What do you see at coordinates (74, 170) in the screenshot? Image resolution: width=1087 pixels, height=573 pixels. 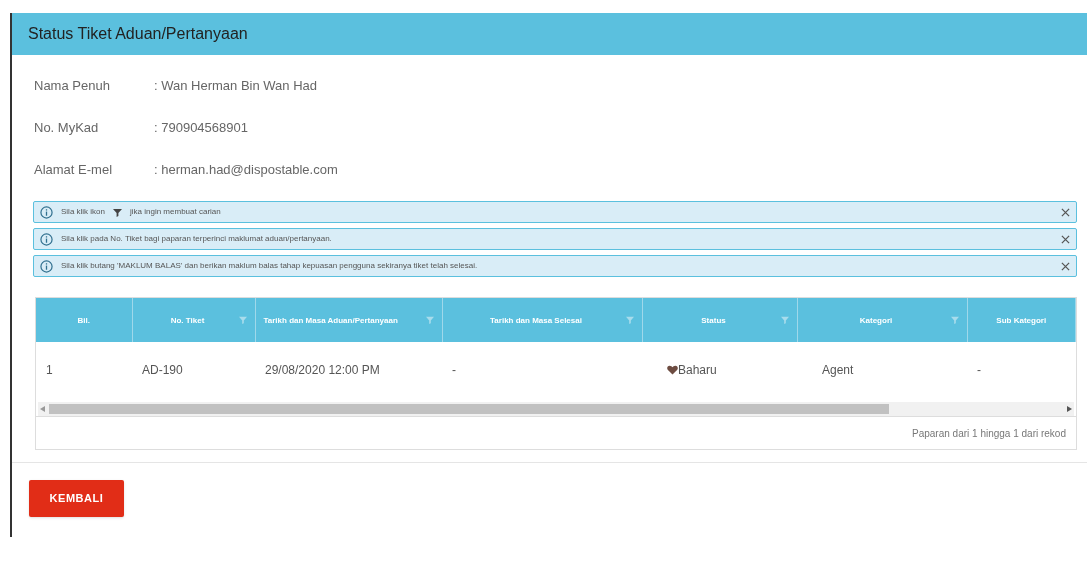 I see `field-label: Alamat E-mel` at bounding box center [74, 170].